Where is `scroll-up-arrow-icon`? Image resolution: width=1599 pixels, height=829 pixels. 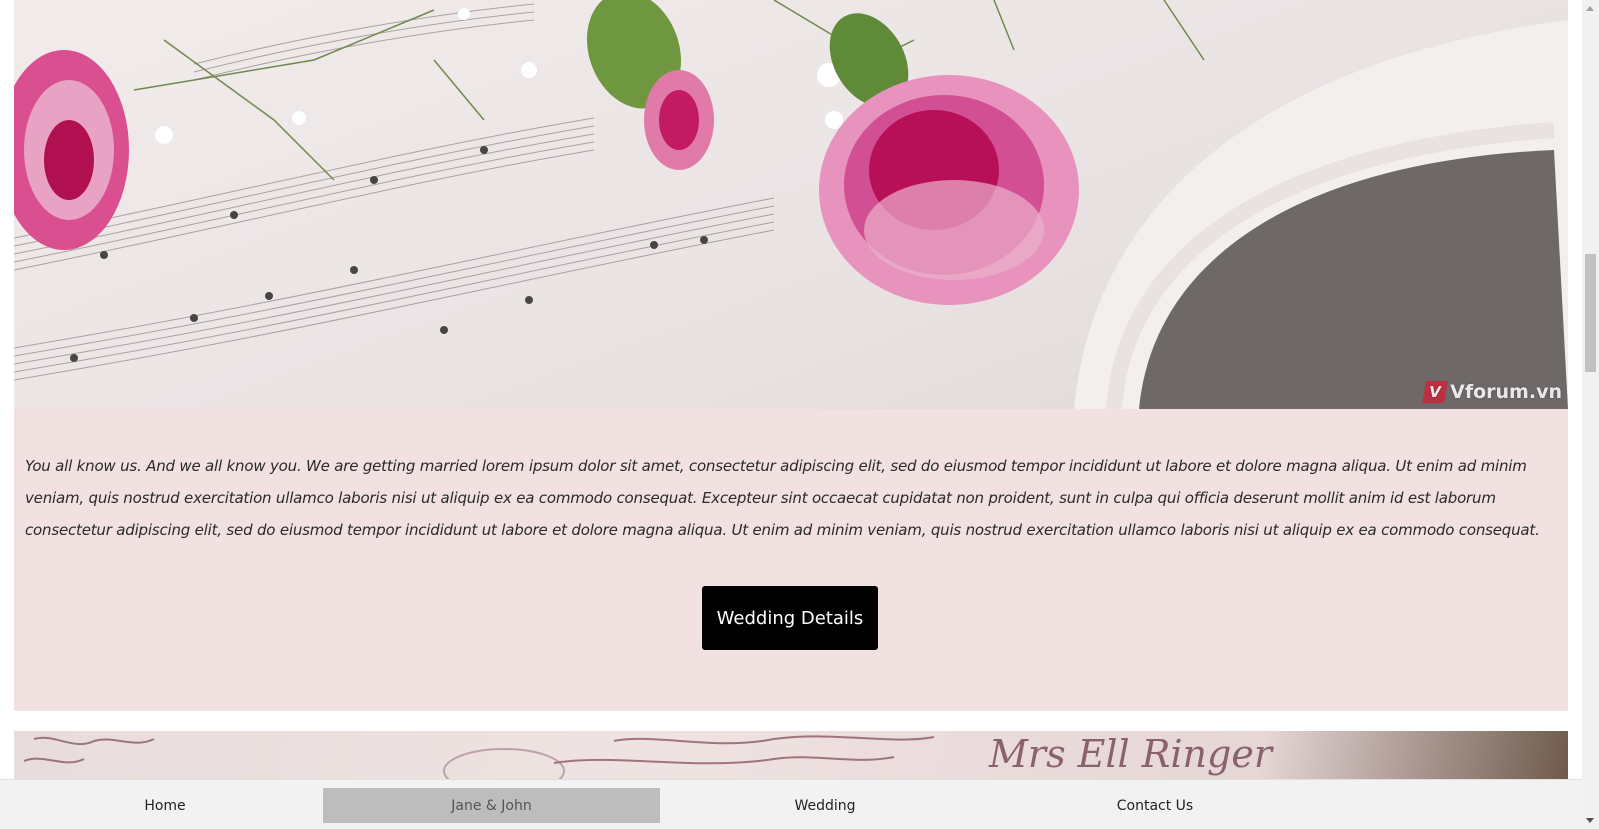
scroll-up-arrow-icon is located at coordinates (1590, 8).